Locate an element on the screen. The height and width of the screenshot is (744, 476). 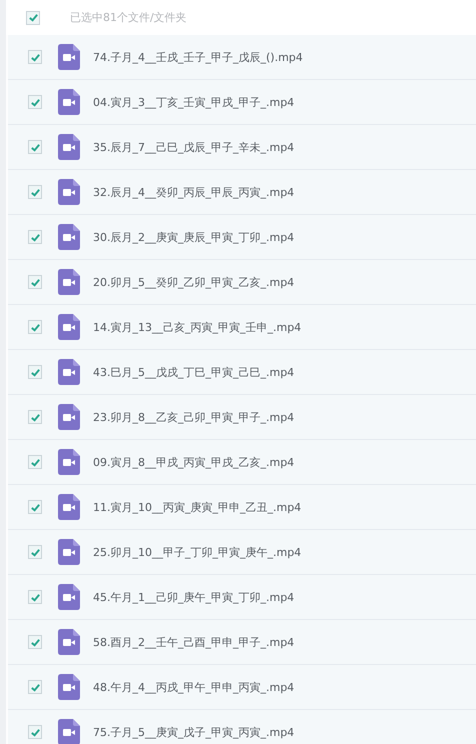
file-row: 58.酉月_2__壬午_己酉_甲申_甲子_.mp4 is located at coordinates (242, 642).